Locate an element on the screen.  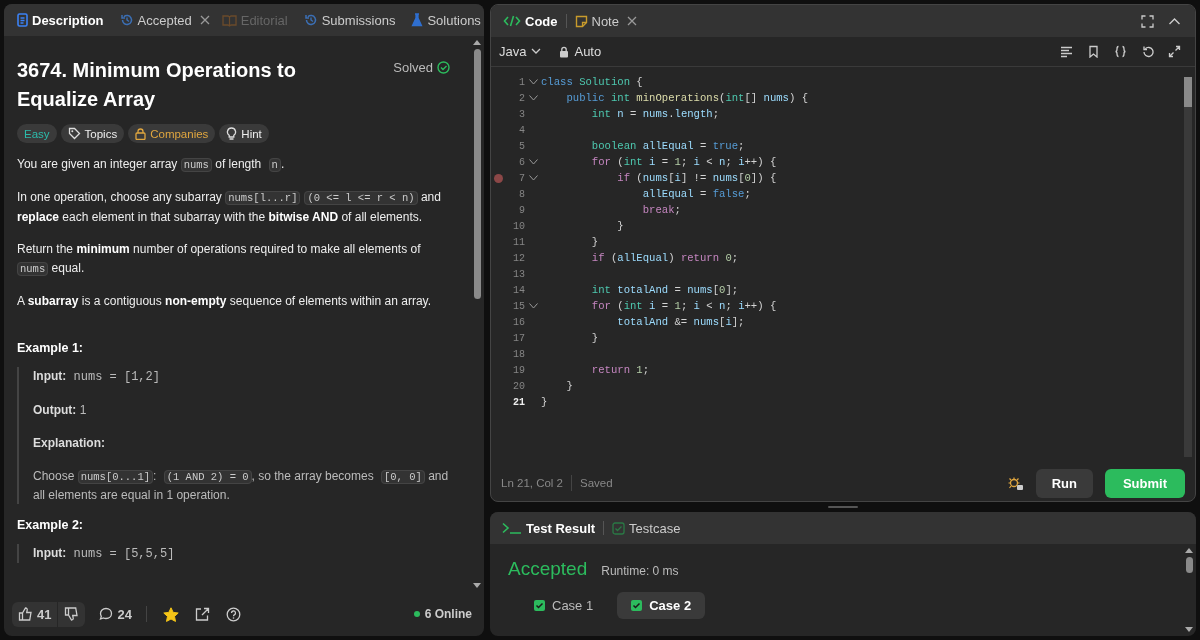
line-number: 2 is located at coordinates (521, 98).